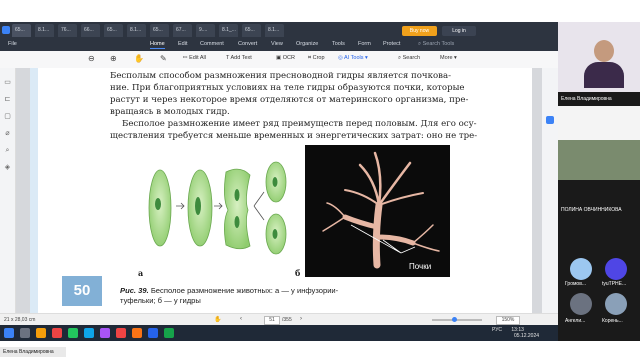 The image size is (640, 360). What do you see at coordinates (409, 58) in the screenshot?
I see `search-button: ⌕ Search` at bounding box center [409, 58].